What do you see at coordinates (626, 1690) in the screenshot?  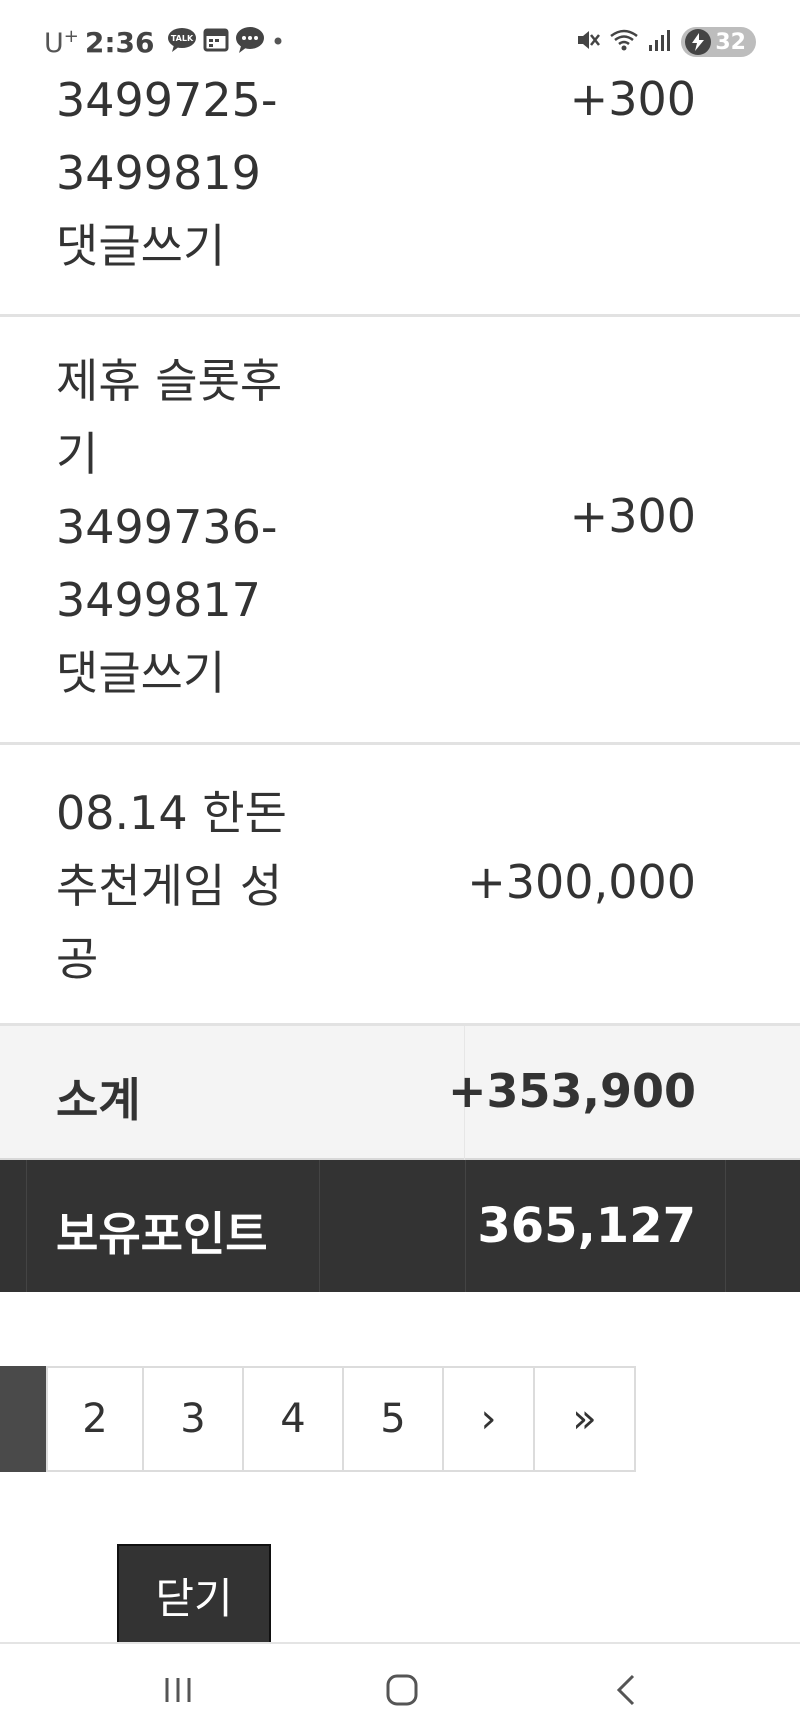 I see `back-icon` at bounding box center [626, 1690].